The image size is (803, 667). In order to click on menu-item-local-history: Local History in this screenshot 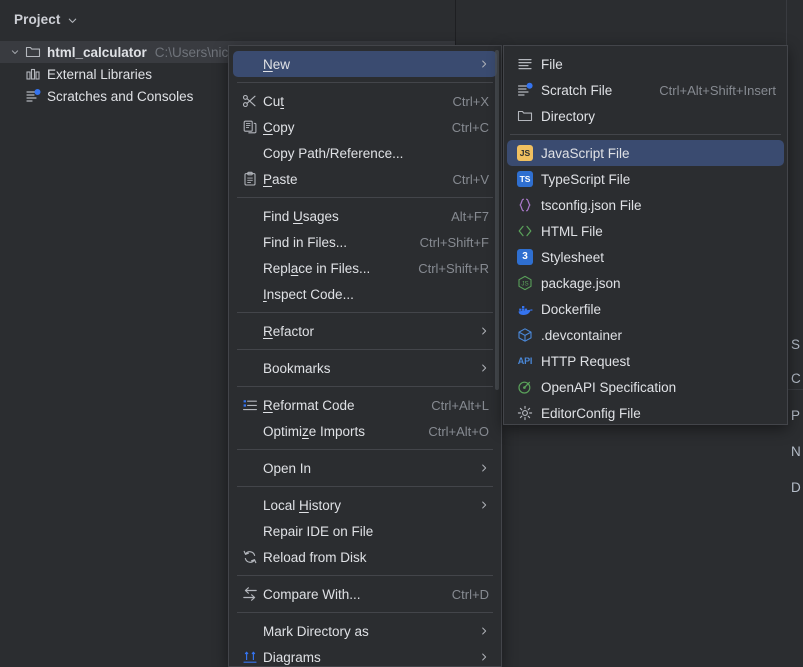, I will do `click(365, 505)`.